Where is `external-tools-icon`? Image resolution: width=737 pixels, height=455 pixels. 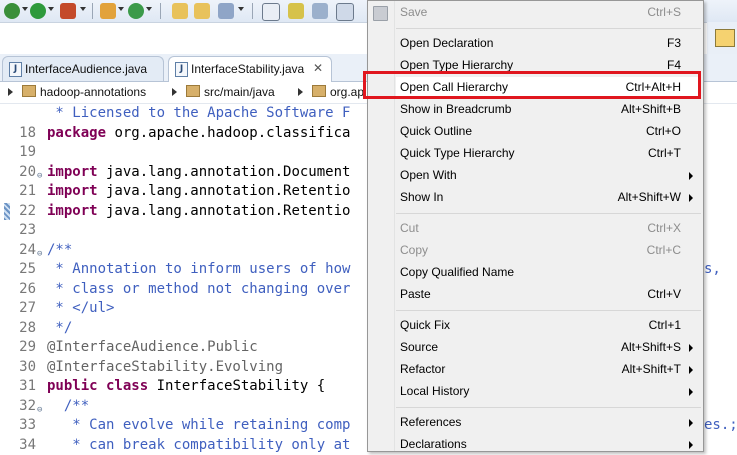 external-tools-icon is located at coordinates (68, 11).